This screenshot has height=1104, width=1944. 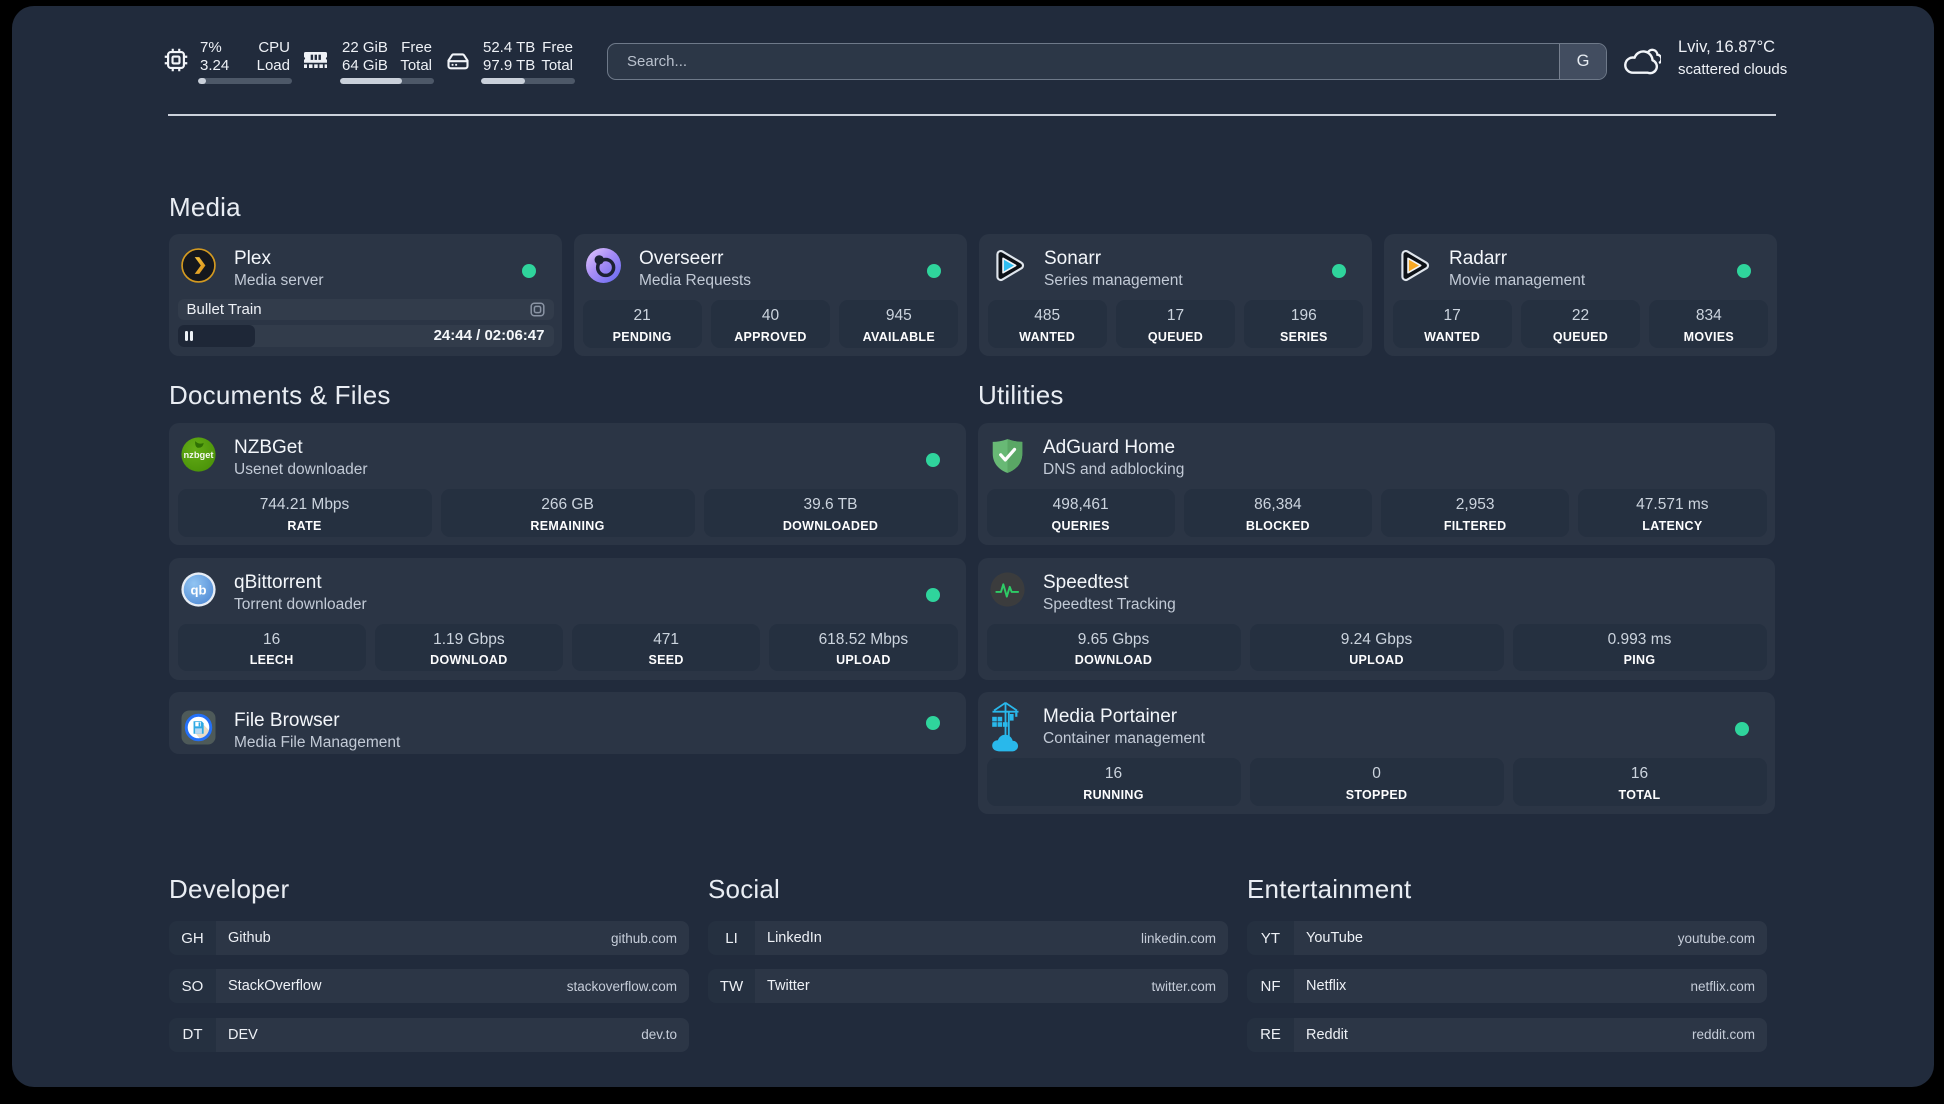 What do you see at coordinates (198, 589) in the screenshot?
I see `svg-text: qb` at bounding box center [198, 589].